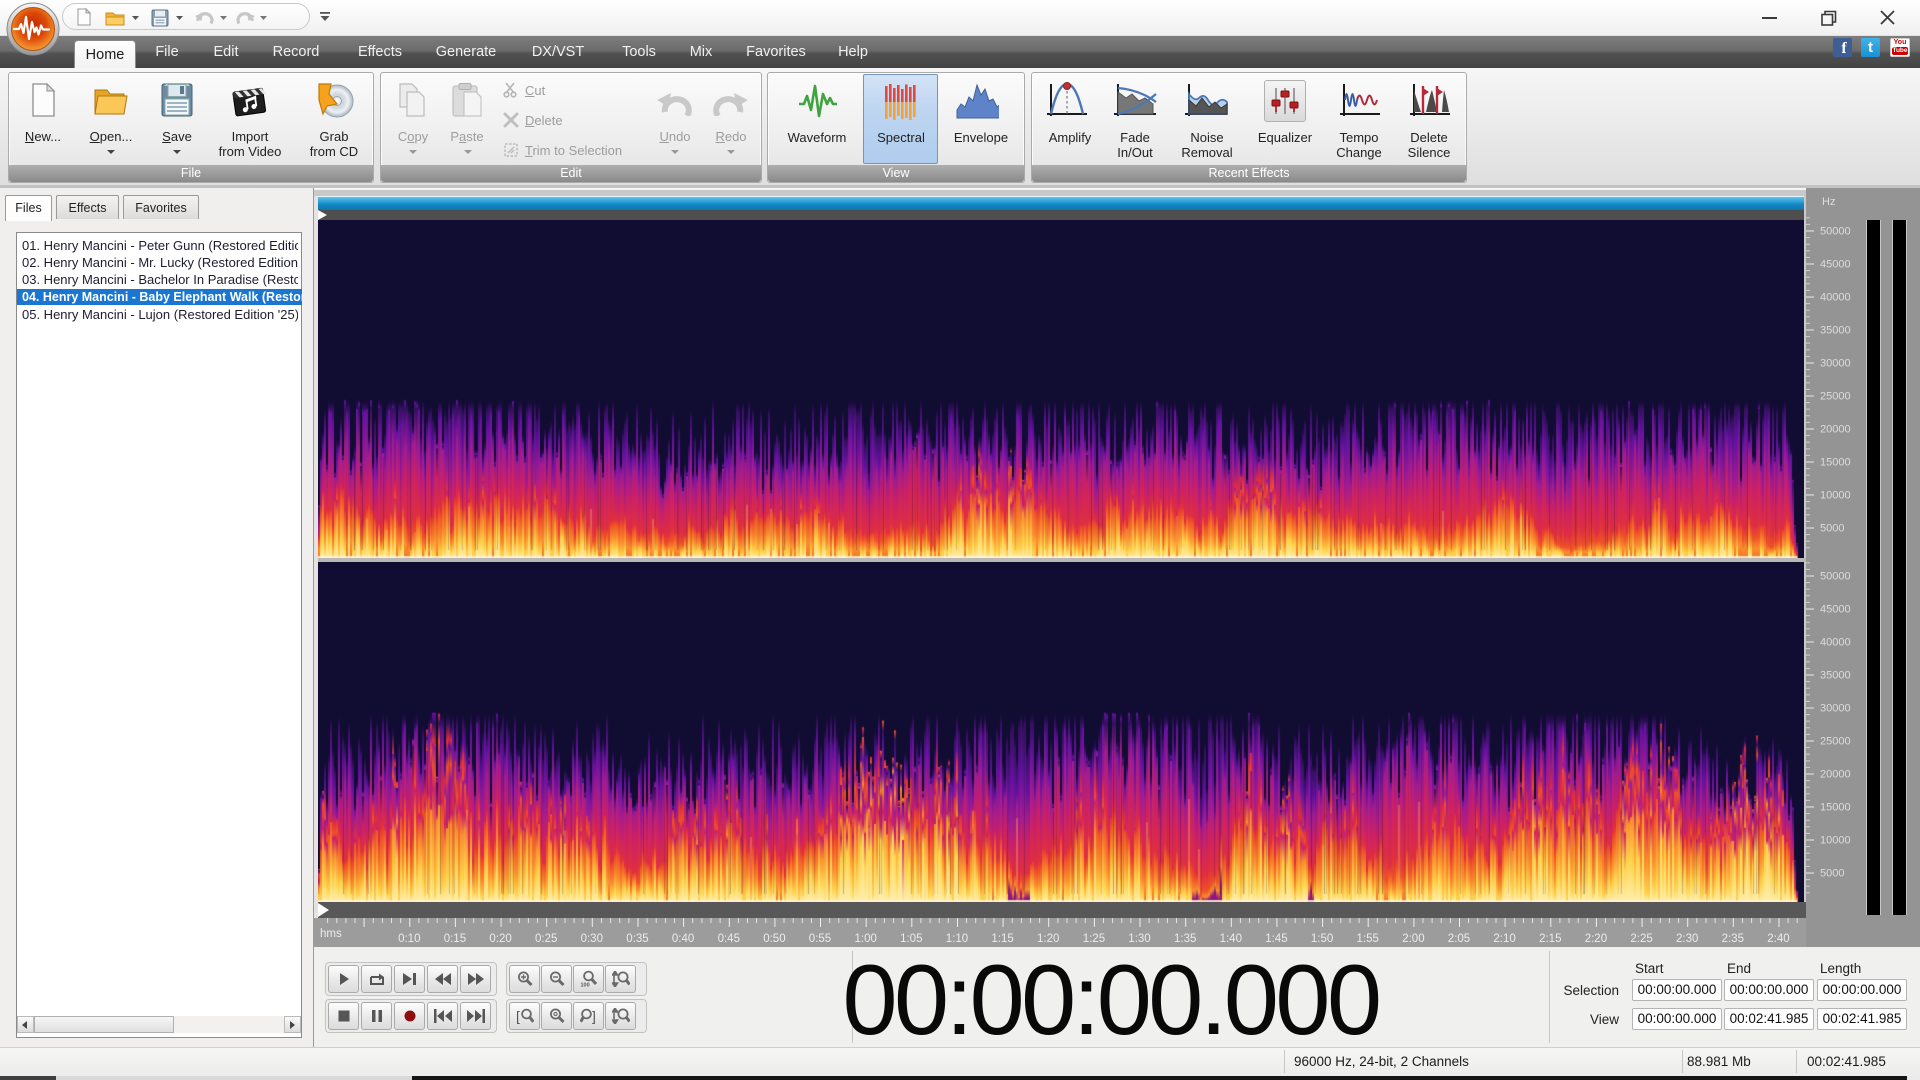 This screenshot has height=1080, width=1920. I want to click on svg-text: 2:40, so click(1778, 939).